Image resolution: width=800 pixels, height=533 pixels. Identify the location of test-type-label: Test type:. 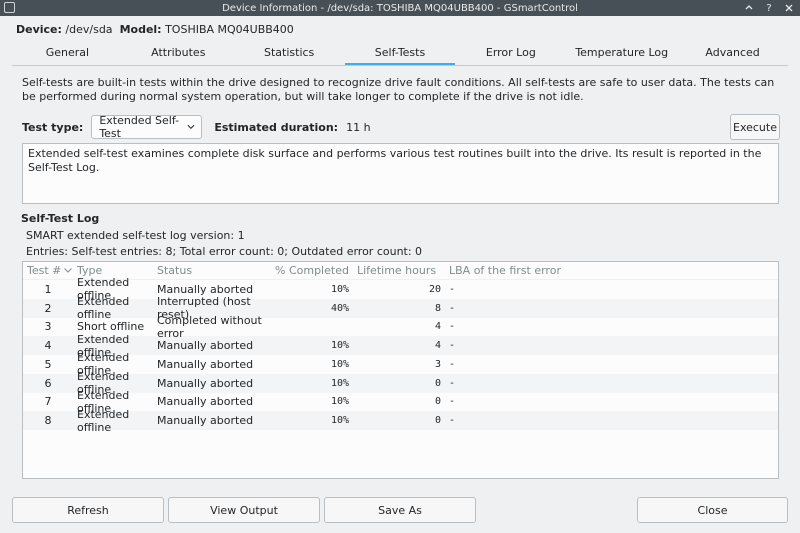
(53, 127).